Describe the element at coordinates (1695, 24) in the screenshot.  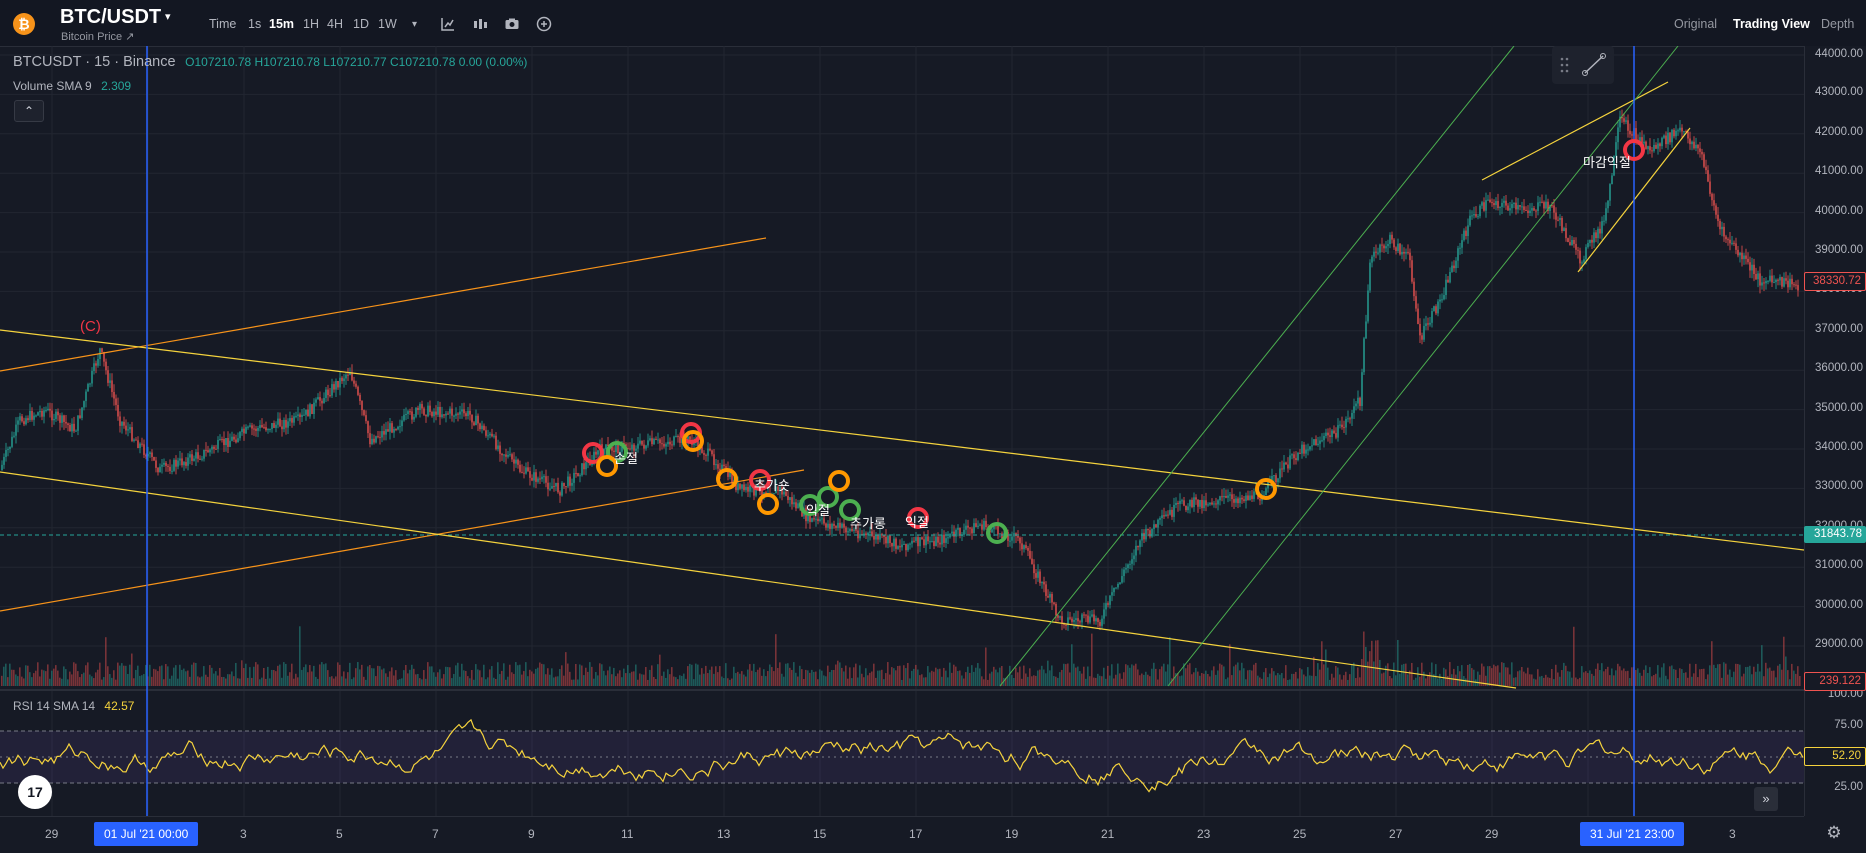
I see `tab-original: Original` at that location.